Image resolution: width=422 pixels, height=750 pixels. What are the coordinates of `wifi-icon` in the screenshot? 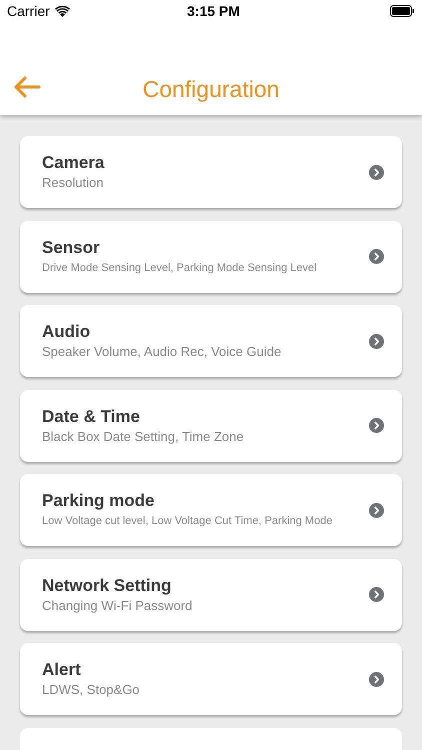 It's located at (62, 11).